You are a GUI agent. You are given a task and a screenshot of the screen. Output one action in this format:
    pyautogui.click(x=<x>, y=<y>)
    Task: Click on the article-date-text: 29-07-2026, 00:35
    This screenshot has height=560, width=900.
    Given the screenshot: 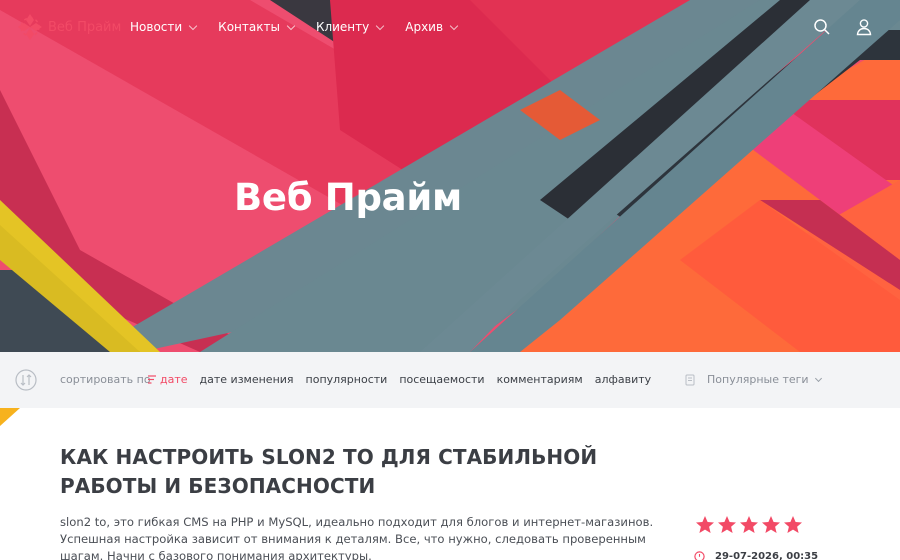 What is the action you would take?
    pyautogui.click(x=767, y=555)
    